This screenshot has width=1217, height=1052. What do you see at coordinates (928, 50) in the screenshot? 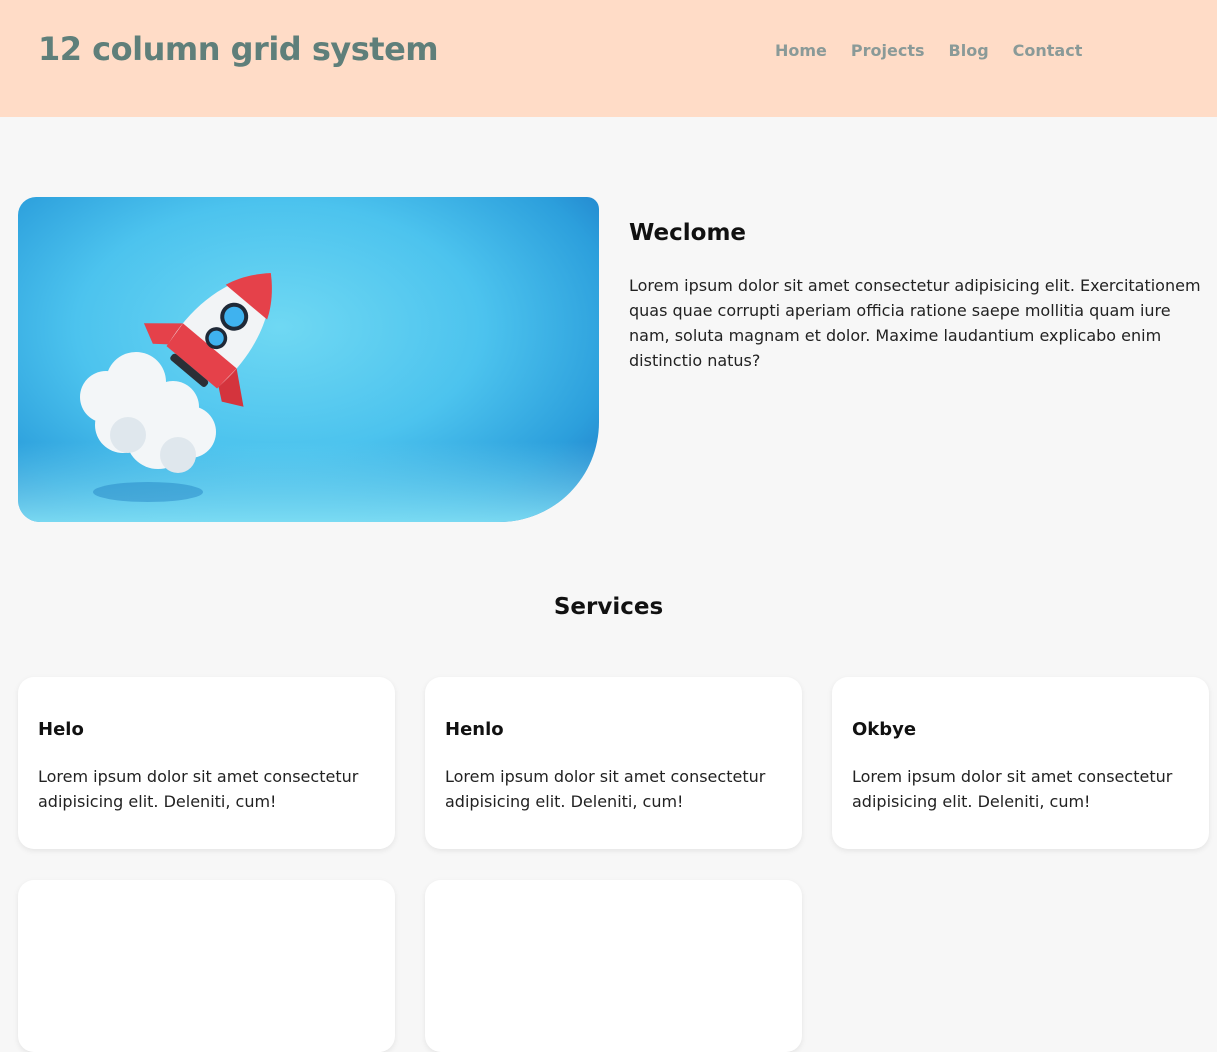
I see `main-nav: Home Projects Blog Contact` at bounding box center [928, 50].